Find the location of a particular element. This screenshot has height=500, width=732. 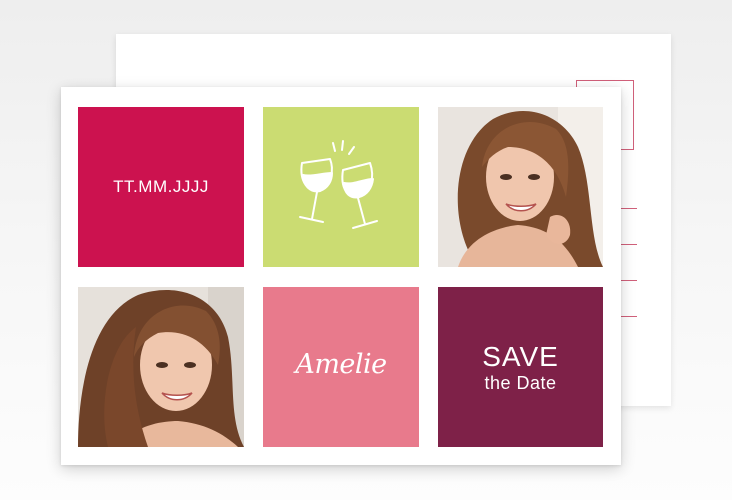

date-tile: TT.MM.JJJJ is located at coordinates (161, 187).